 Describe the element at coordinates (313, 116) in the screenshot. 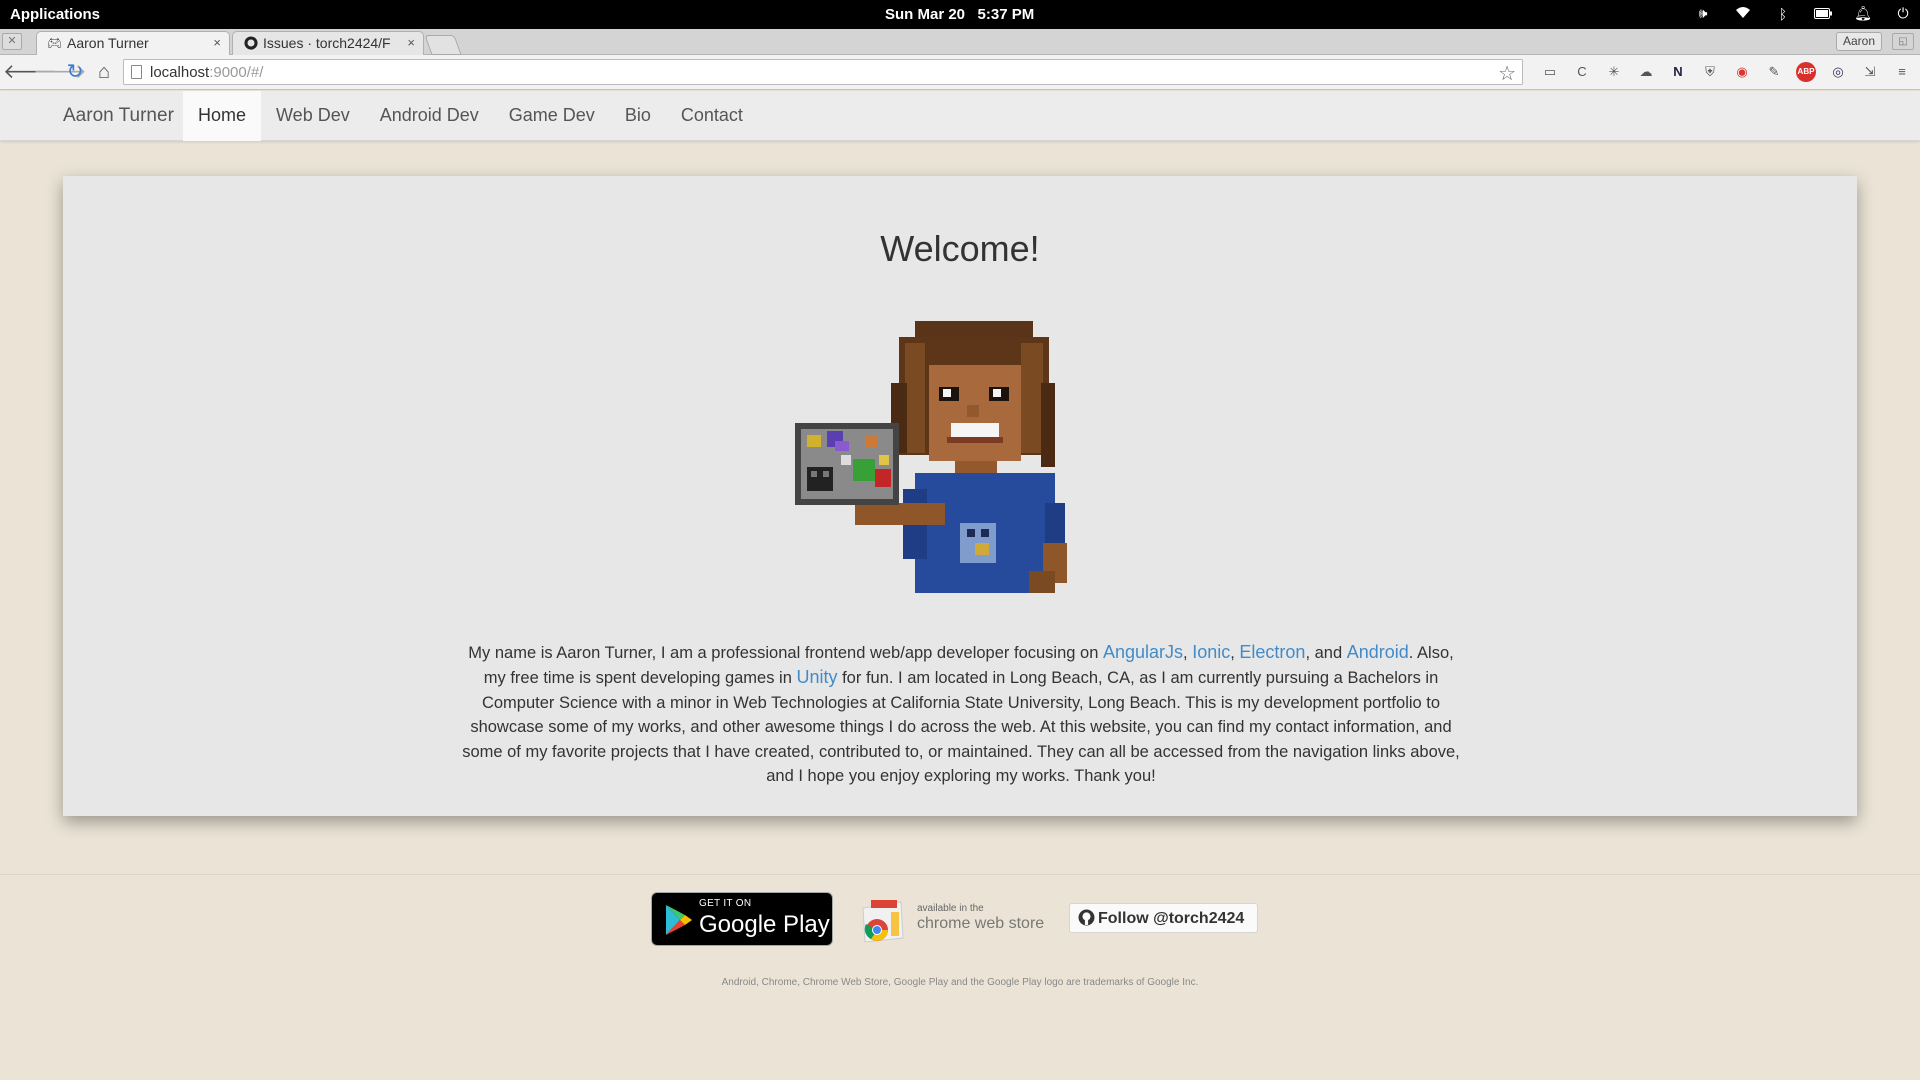

I see `nav-web-dev: Web Dev` at that location.